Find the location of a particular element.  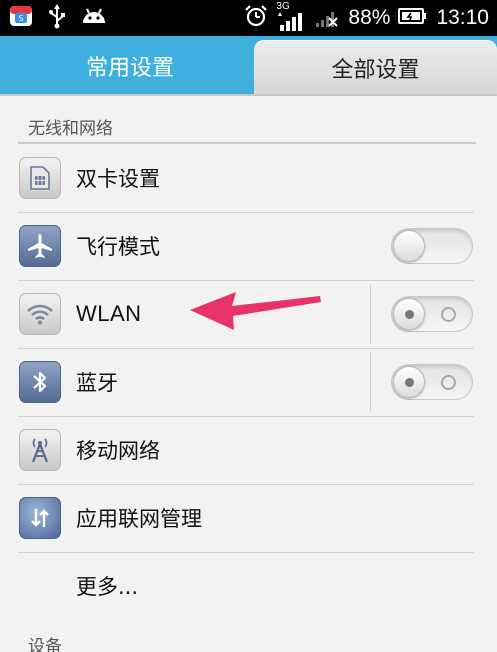

tab-common-settings: 常用设置 is located at coordinates (130, 66).